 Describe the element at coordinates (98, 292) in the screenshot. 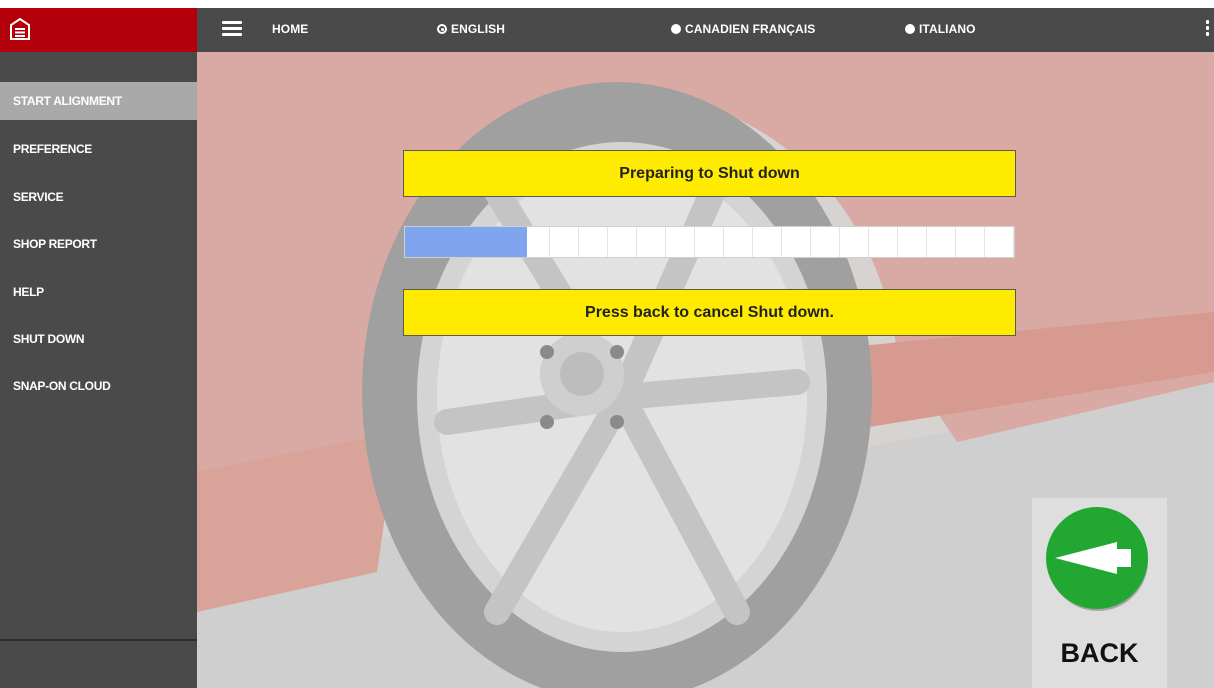

I see `sidebar-item-help: HELP` at that location.